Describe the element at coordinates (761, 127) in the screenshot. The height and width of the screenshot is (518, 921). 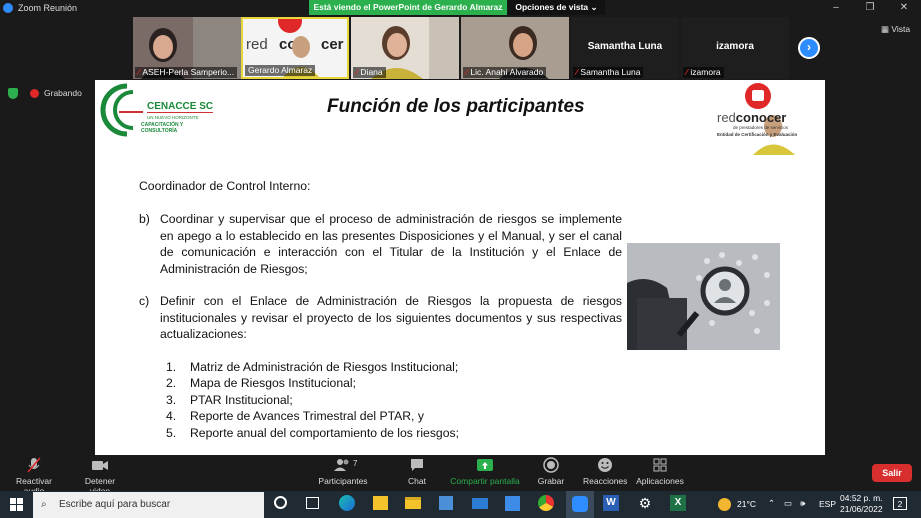
I see `redconocer-sub1: de prestadores de servicios` at that location.